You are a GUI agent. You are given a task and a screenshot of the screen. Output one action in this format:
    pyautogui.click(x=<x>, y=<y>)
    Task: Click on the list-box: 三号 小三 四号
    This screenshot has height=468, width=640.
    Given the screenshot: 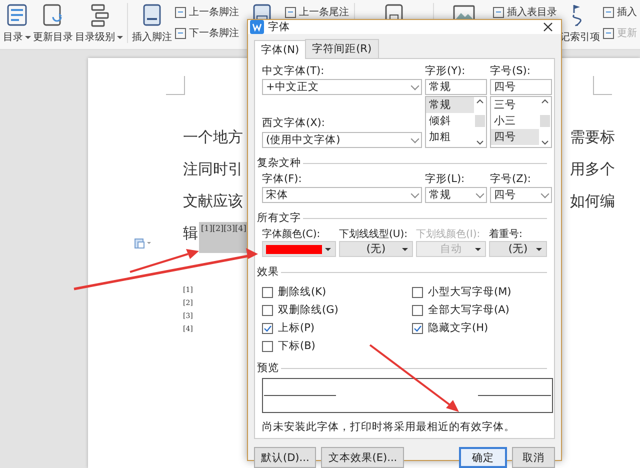 What is the action you would take?
    pyautogui.click(x=521, y=122)
    